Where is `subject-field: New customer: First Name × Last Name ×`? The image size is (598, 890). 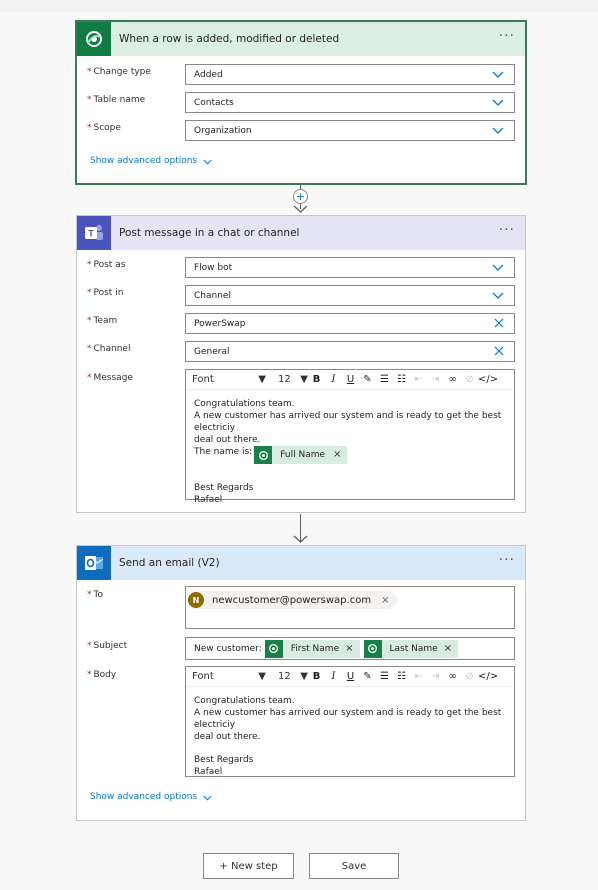 subject-field: New customer: First Name × Last Name × is located at coordinates (350, 648).